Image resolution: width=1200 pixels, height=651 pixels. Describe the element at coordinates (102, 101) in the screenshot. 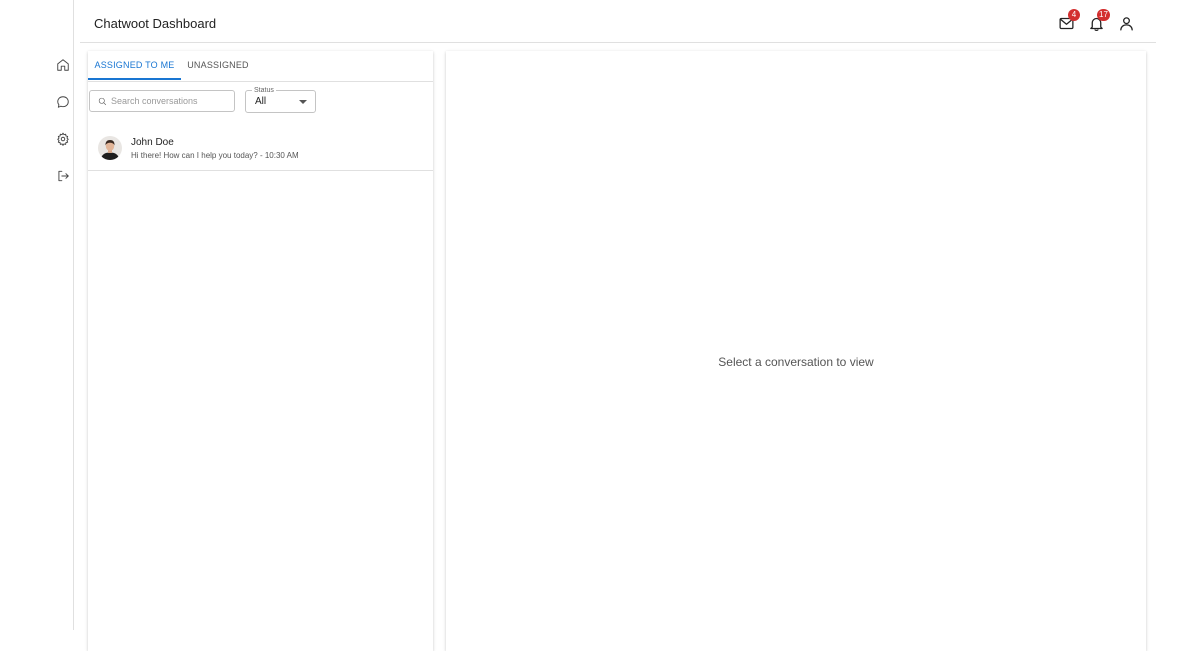

I see `search-icon` at that location.